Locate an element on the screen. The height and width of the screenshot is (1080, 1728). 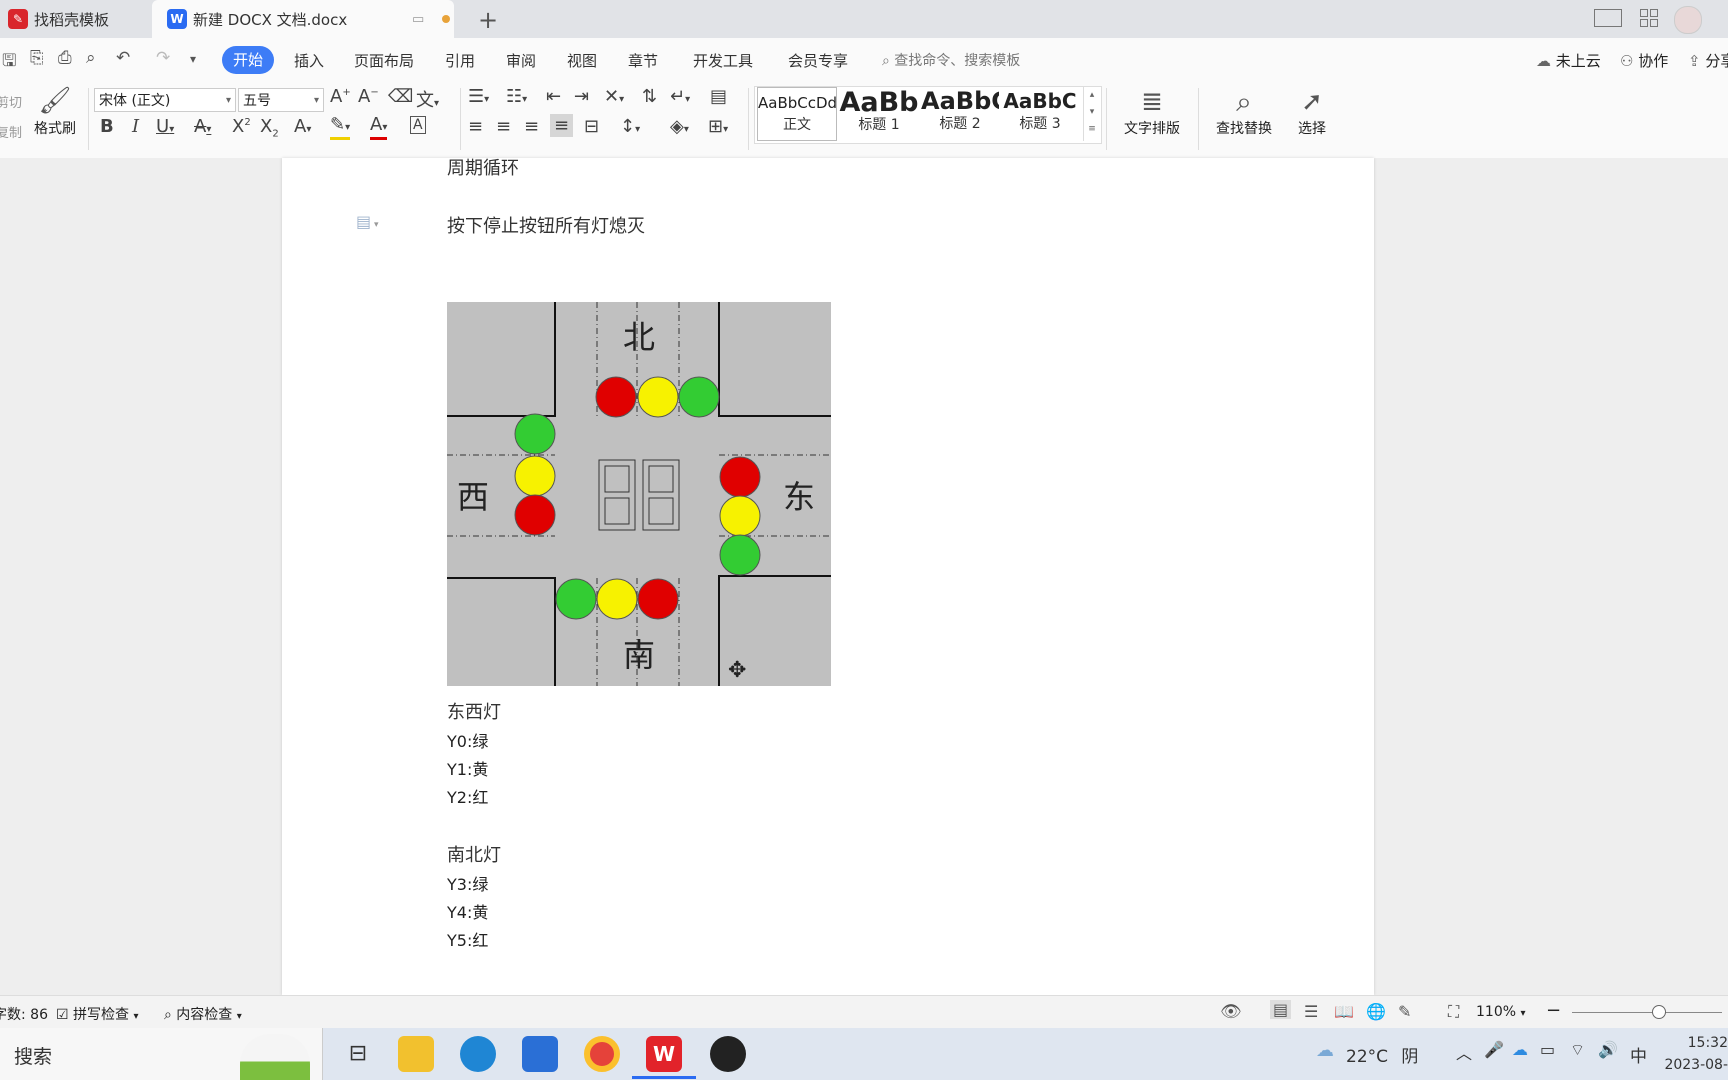
cut-button: 剪切 is located at coordinates (11, 101).